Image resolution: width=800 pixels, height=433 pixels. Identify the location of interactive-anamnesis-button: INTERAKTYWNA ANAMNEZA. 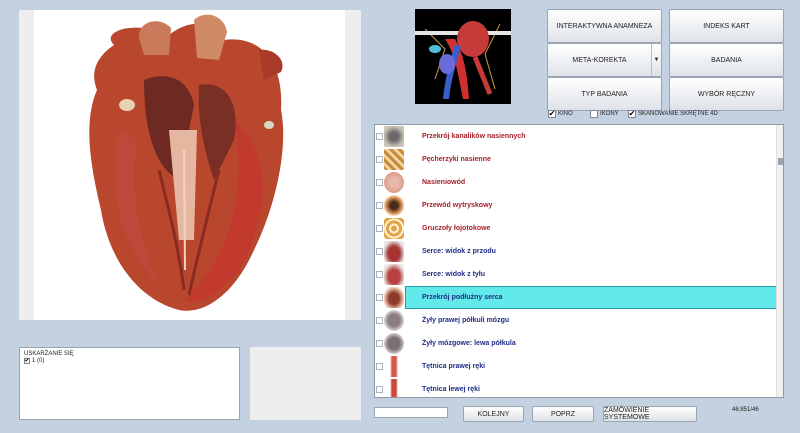
(604, 26).